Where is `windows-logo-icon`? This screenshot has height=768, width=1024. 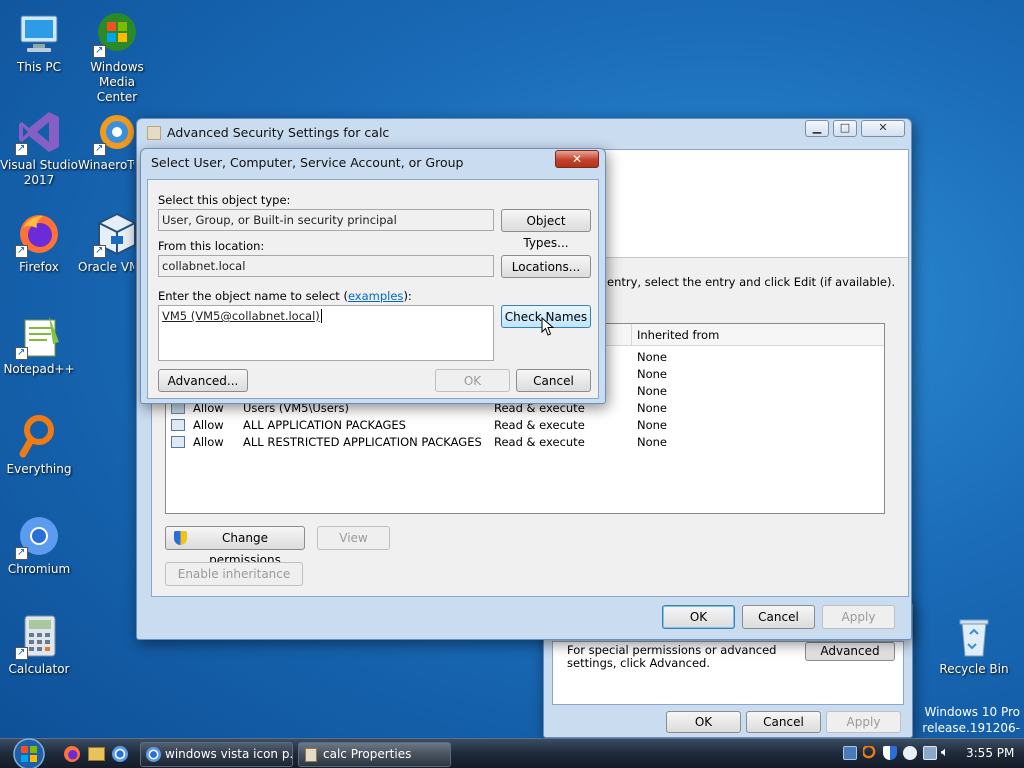 windows-logo-icon is located at coordinates (29, 753).